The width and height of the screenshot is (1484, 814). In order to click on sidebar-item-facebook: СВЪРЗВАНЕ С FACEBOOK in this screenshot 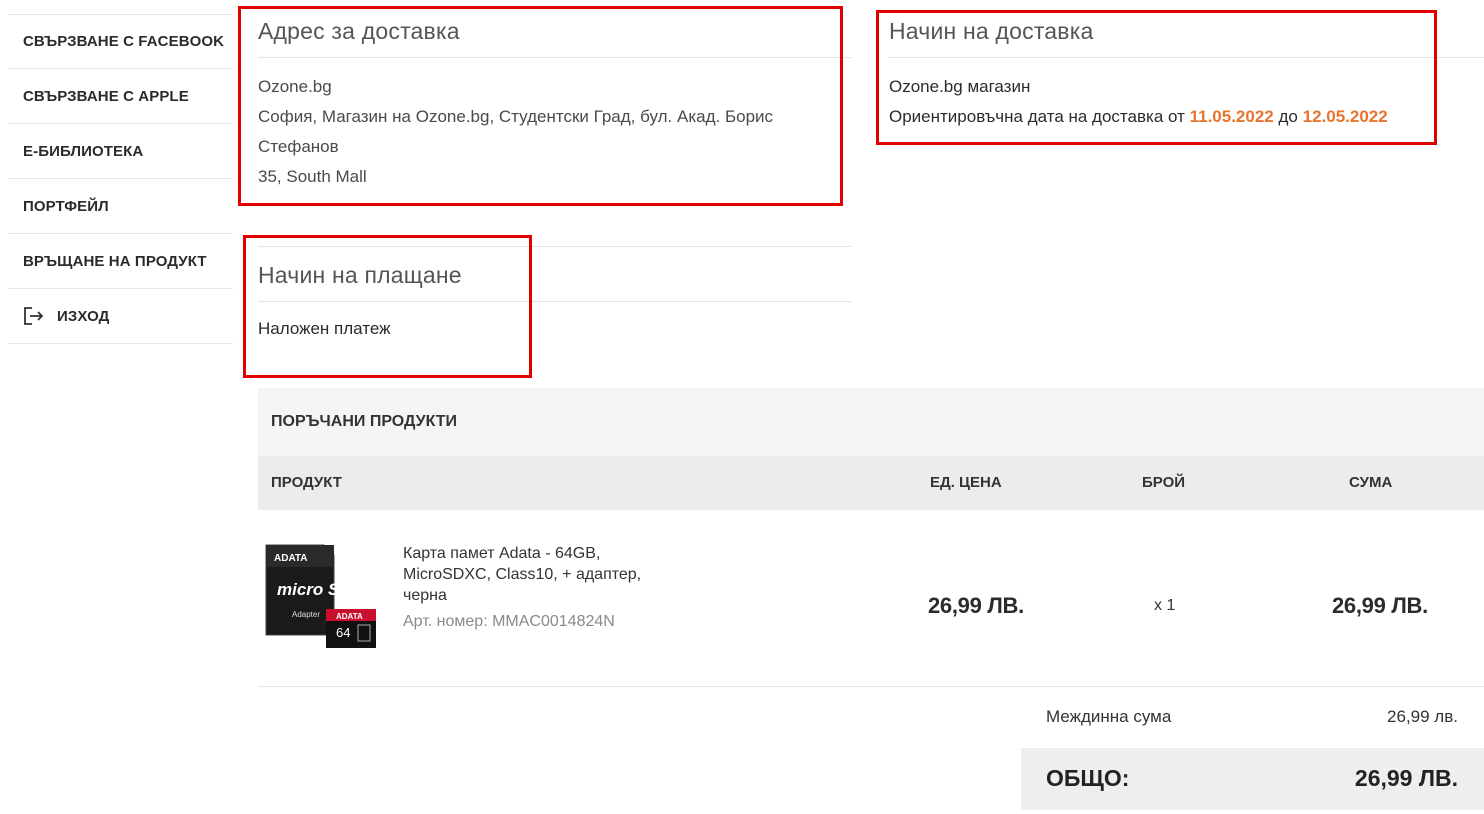, I will do `click(120, 41)`.